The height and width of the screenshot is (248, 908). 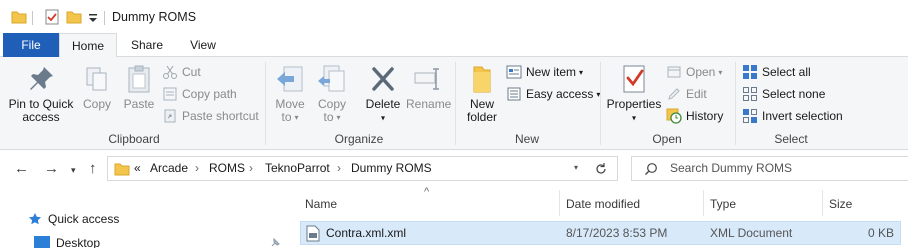 I want to click on select-none-button: Select none, so click(x=783, y=94).